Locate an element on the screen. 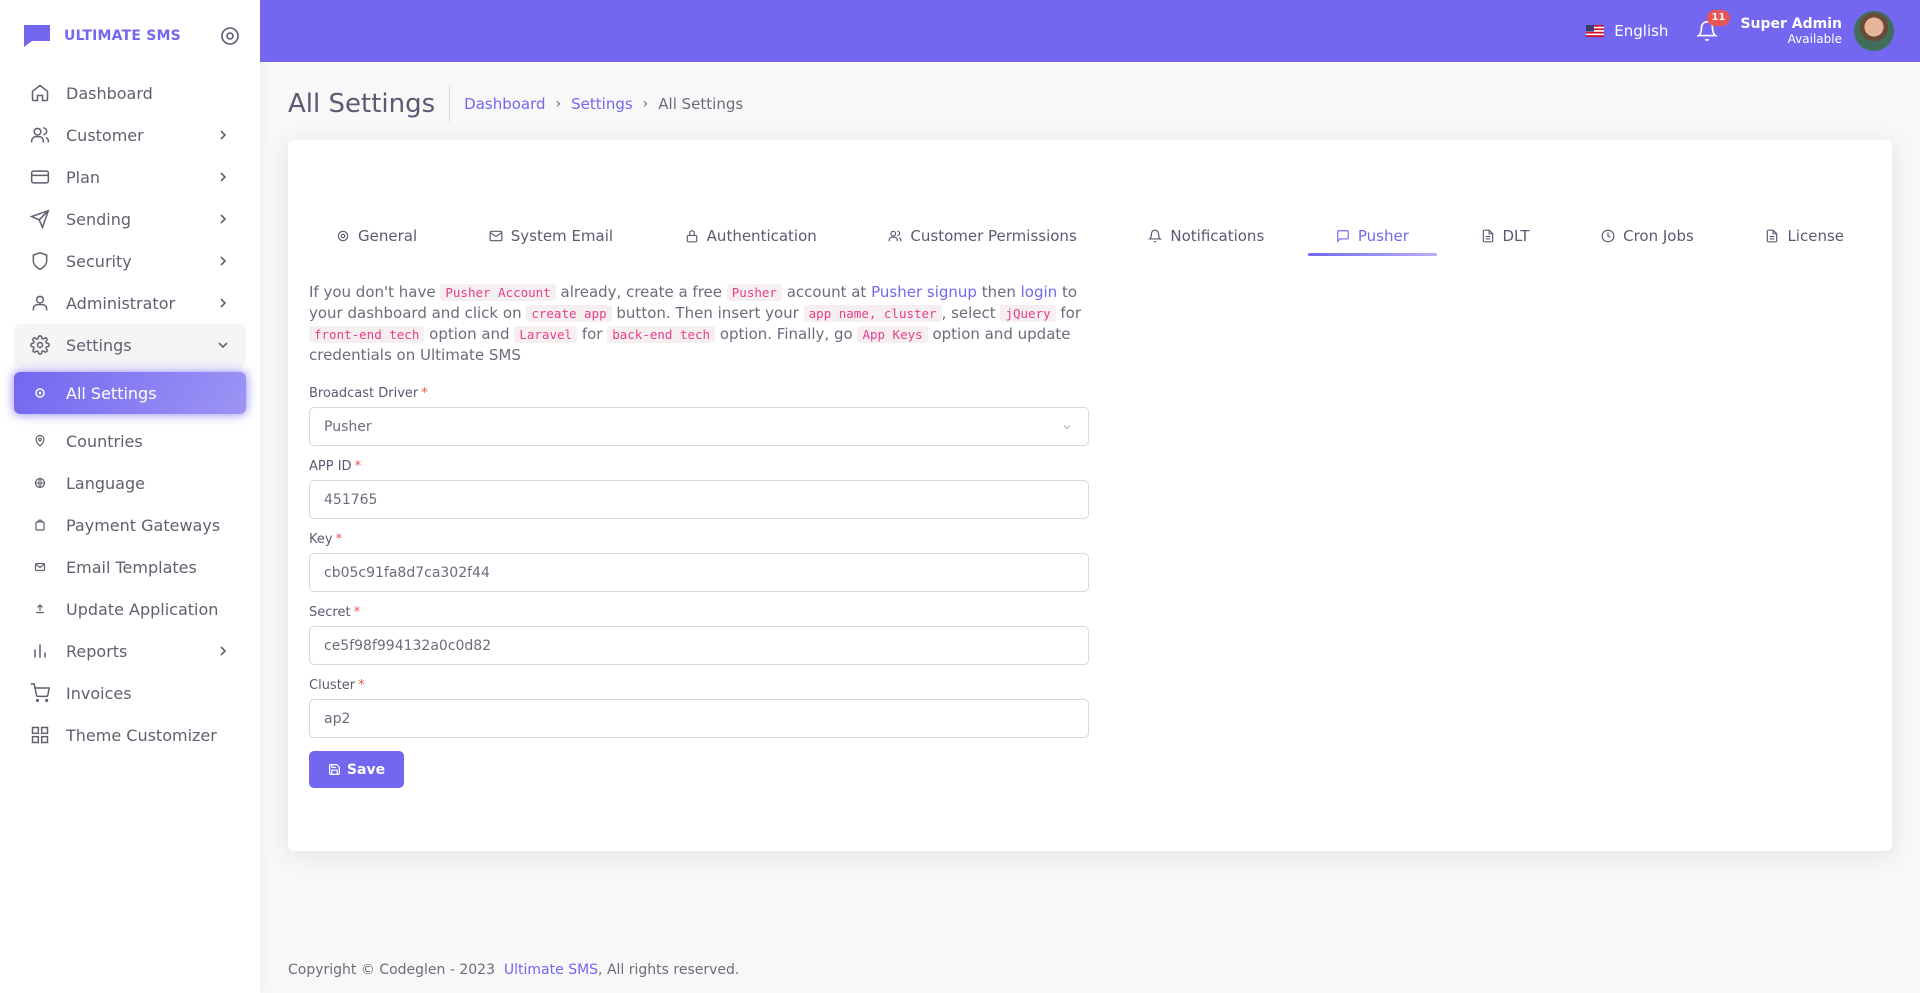 This screenshot has width=1920, height=993. sidebar-item-sending: Sending is located at coordinates (130, 219).